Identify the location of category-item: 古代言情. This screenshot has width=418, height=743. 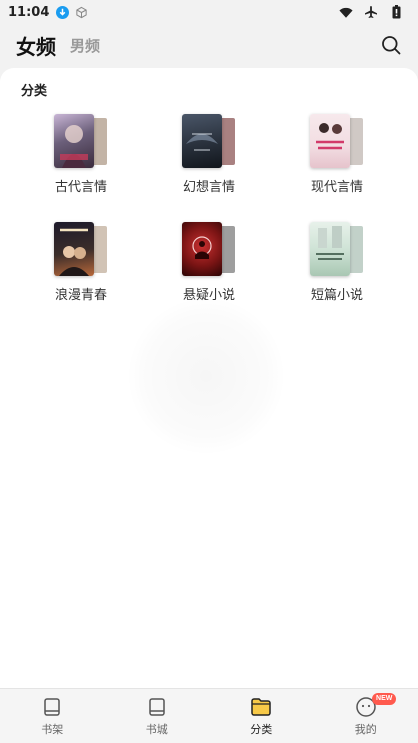
(81, 156).